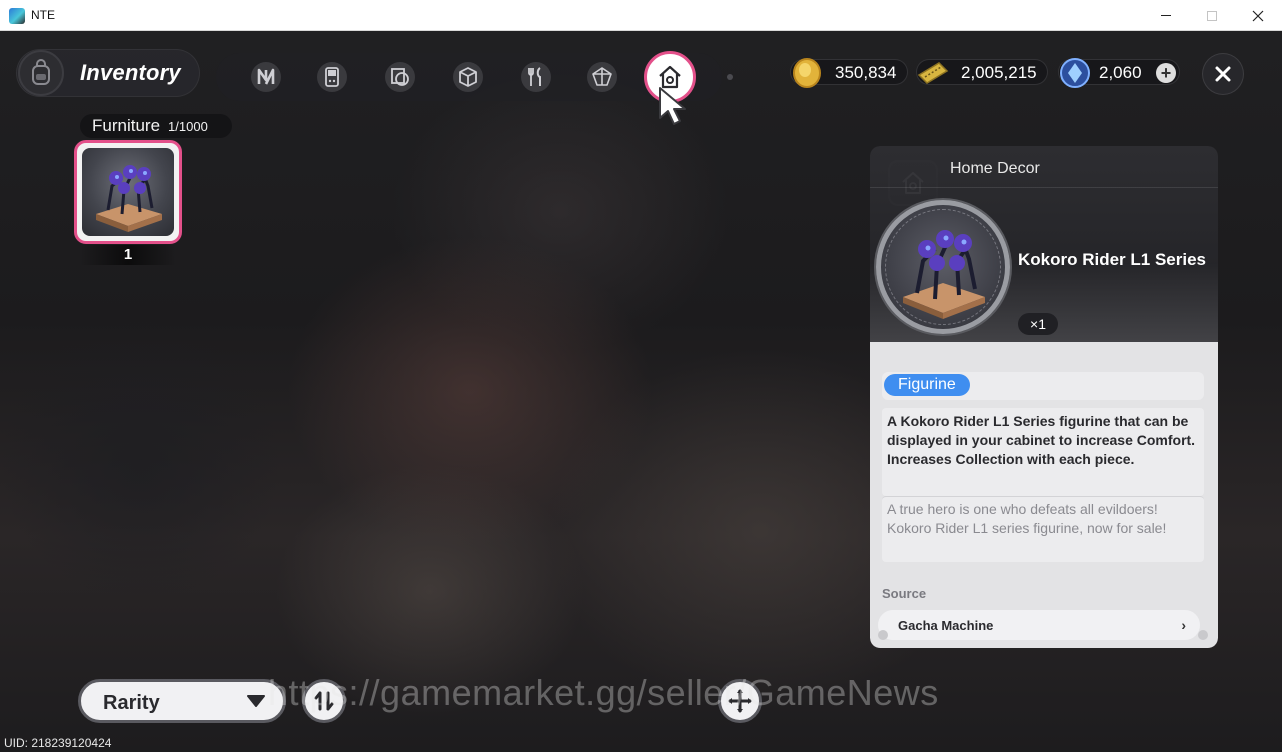 This screenshot has height=752, width=1282. Describe the element at coordinates (1038, 324) in the screenshot. I see `item-quantity-badge: ×1` at that location.